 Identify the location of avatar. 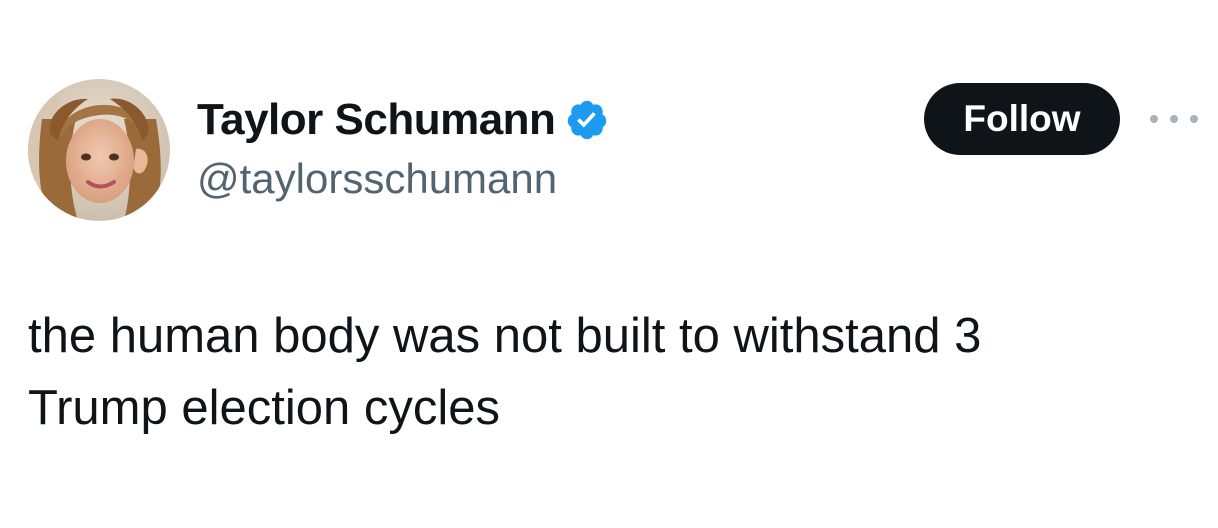
(99, 150).